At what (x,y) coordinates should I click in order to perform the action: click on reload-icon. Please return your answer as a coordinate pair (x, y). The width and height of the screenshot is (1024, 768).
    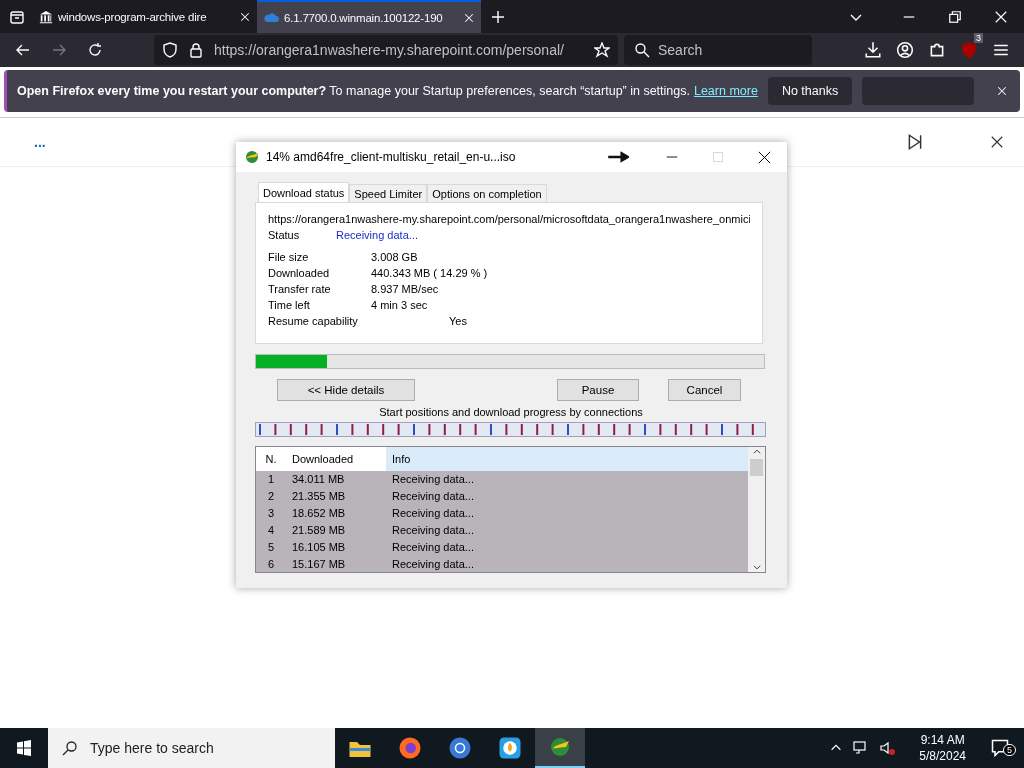
    Looking at the image, I should click on (95, 50).